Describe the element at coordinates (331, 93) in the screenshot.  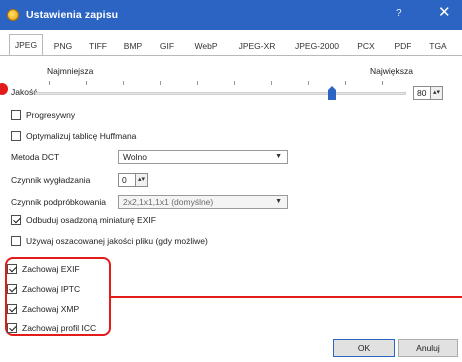
I see `quality-slider-thumb` at that location.